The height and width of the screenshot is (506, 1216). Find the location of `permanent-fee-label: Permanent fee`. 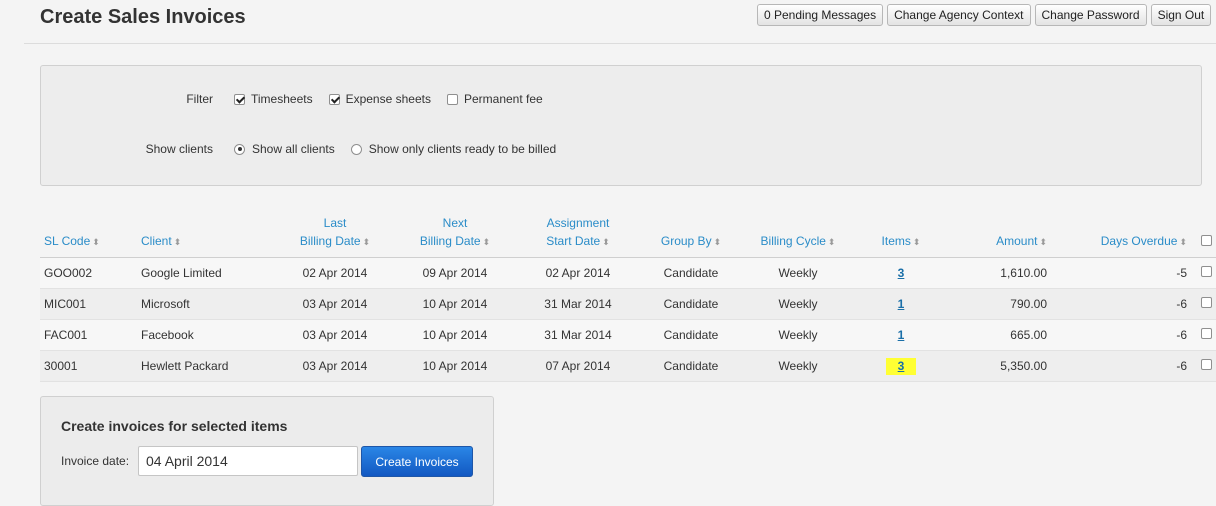

permanent-fee-label: Permanent fee is located at coordinates (503, 99).